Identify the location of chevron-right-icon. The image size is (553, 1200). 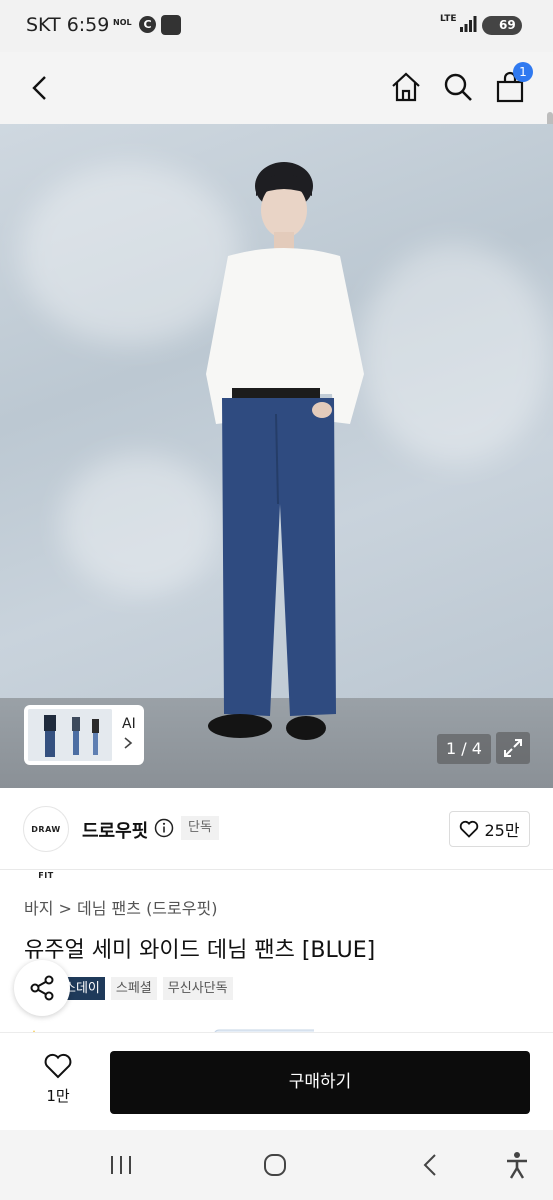
(128, 743).